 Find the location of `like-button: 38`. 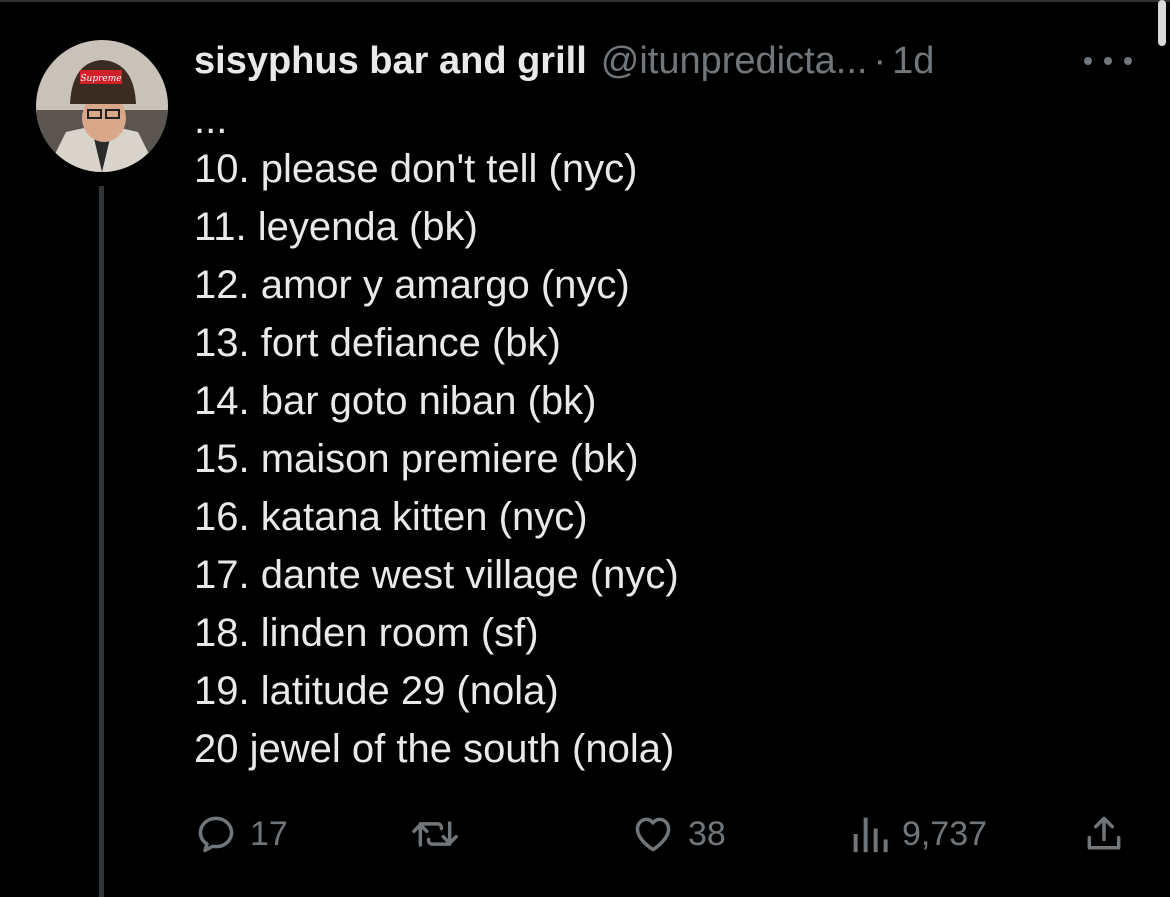

like-button: 38 is located at coordinates (678, 834).